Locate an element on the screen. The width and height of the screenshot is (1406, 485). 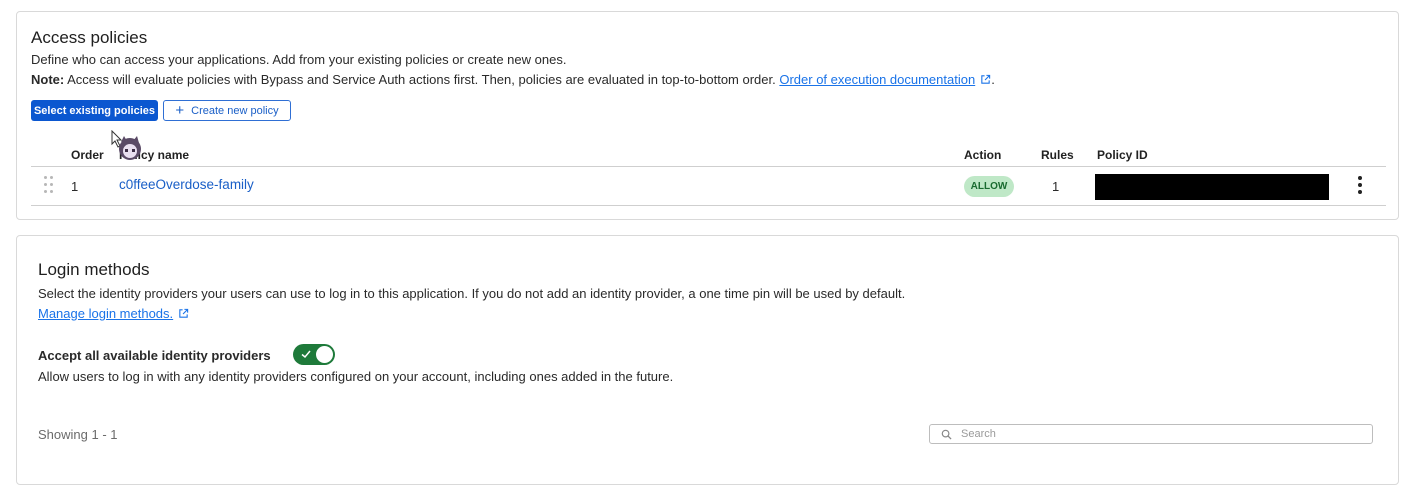
manage-login-methods: Manage login methods. is located at coordinates (113, 313).